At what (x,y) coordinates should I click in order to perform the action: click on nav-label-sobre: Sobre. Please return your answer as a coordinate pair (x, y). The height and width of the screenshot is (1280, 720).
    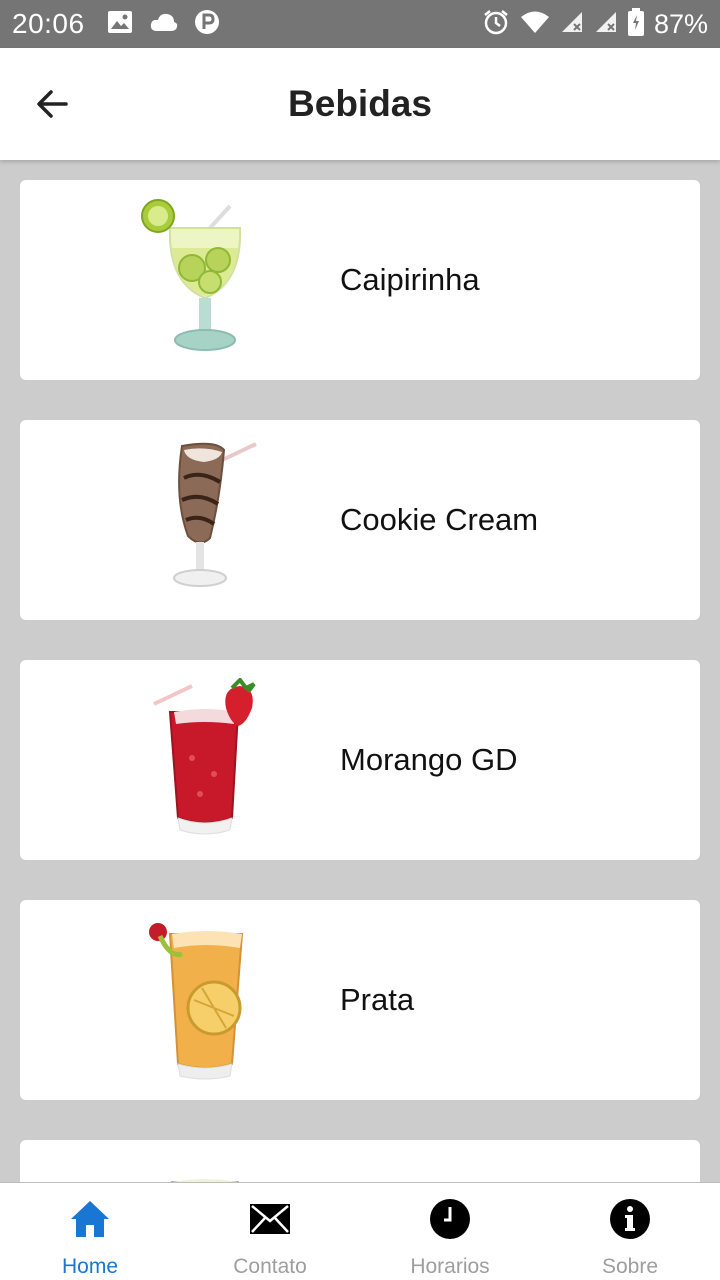
    Looking at the image, I should click on (630, 1266).